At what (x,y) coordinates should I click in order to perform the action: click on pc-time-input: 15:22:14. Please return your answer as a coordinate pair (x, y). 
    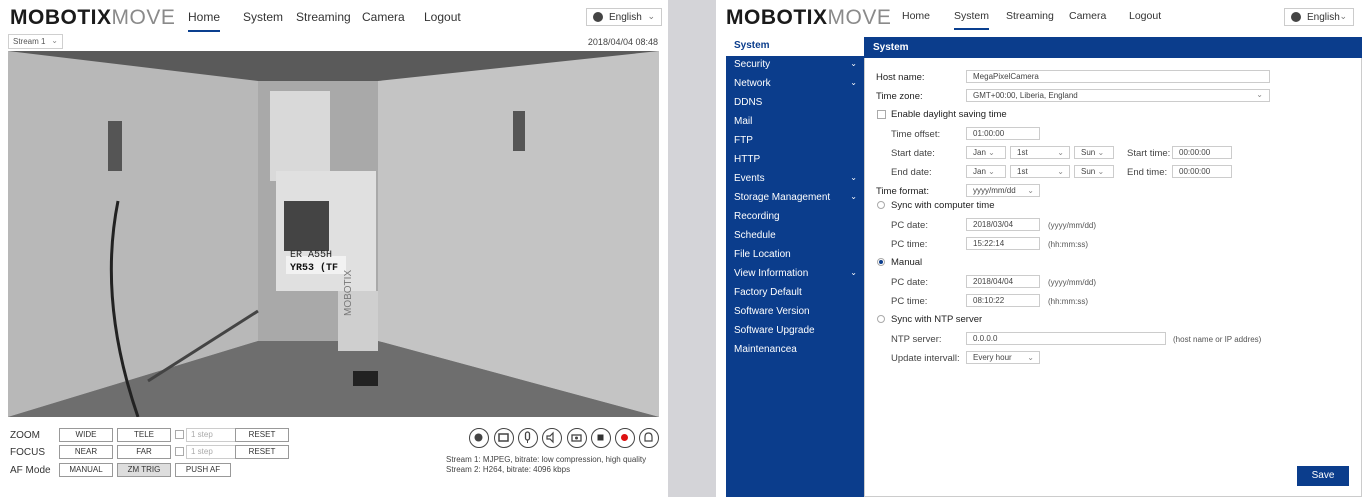
    Looking at the image, I should click on (1003, 243).